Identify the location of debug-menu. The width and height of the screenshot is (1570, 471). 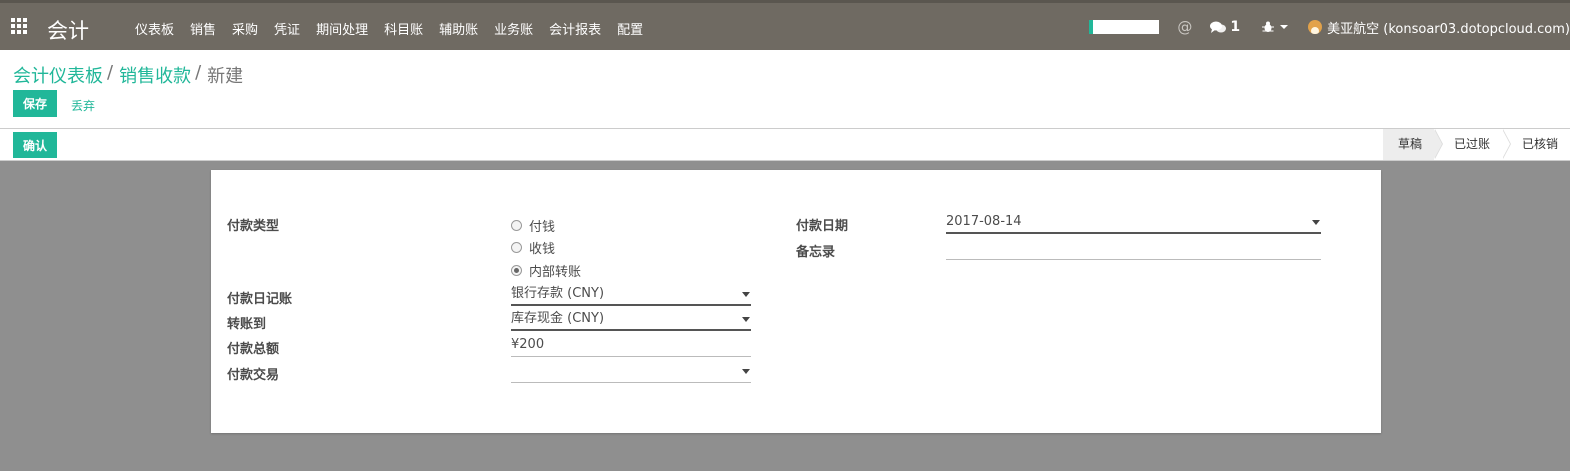
(1275, 27).